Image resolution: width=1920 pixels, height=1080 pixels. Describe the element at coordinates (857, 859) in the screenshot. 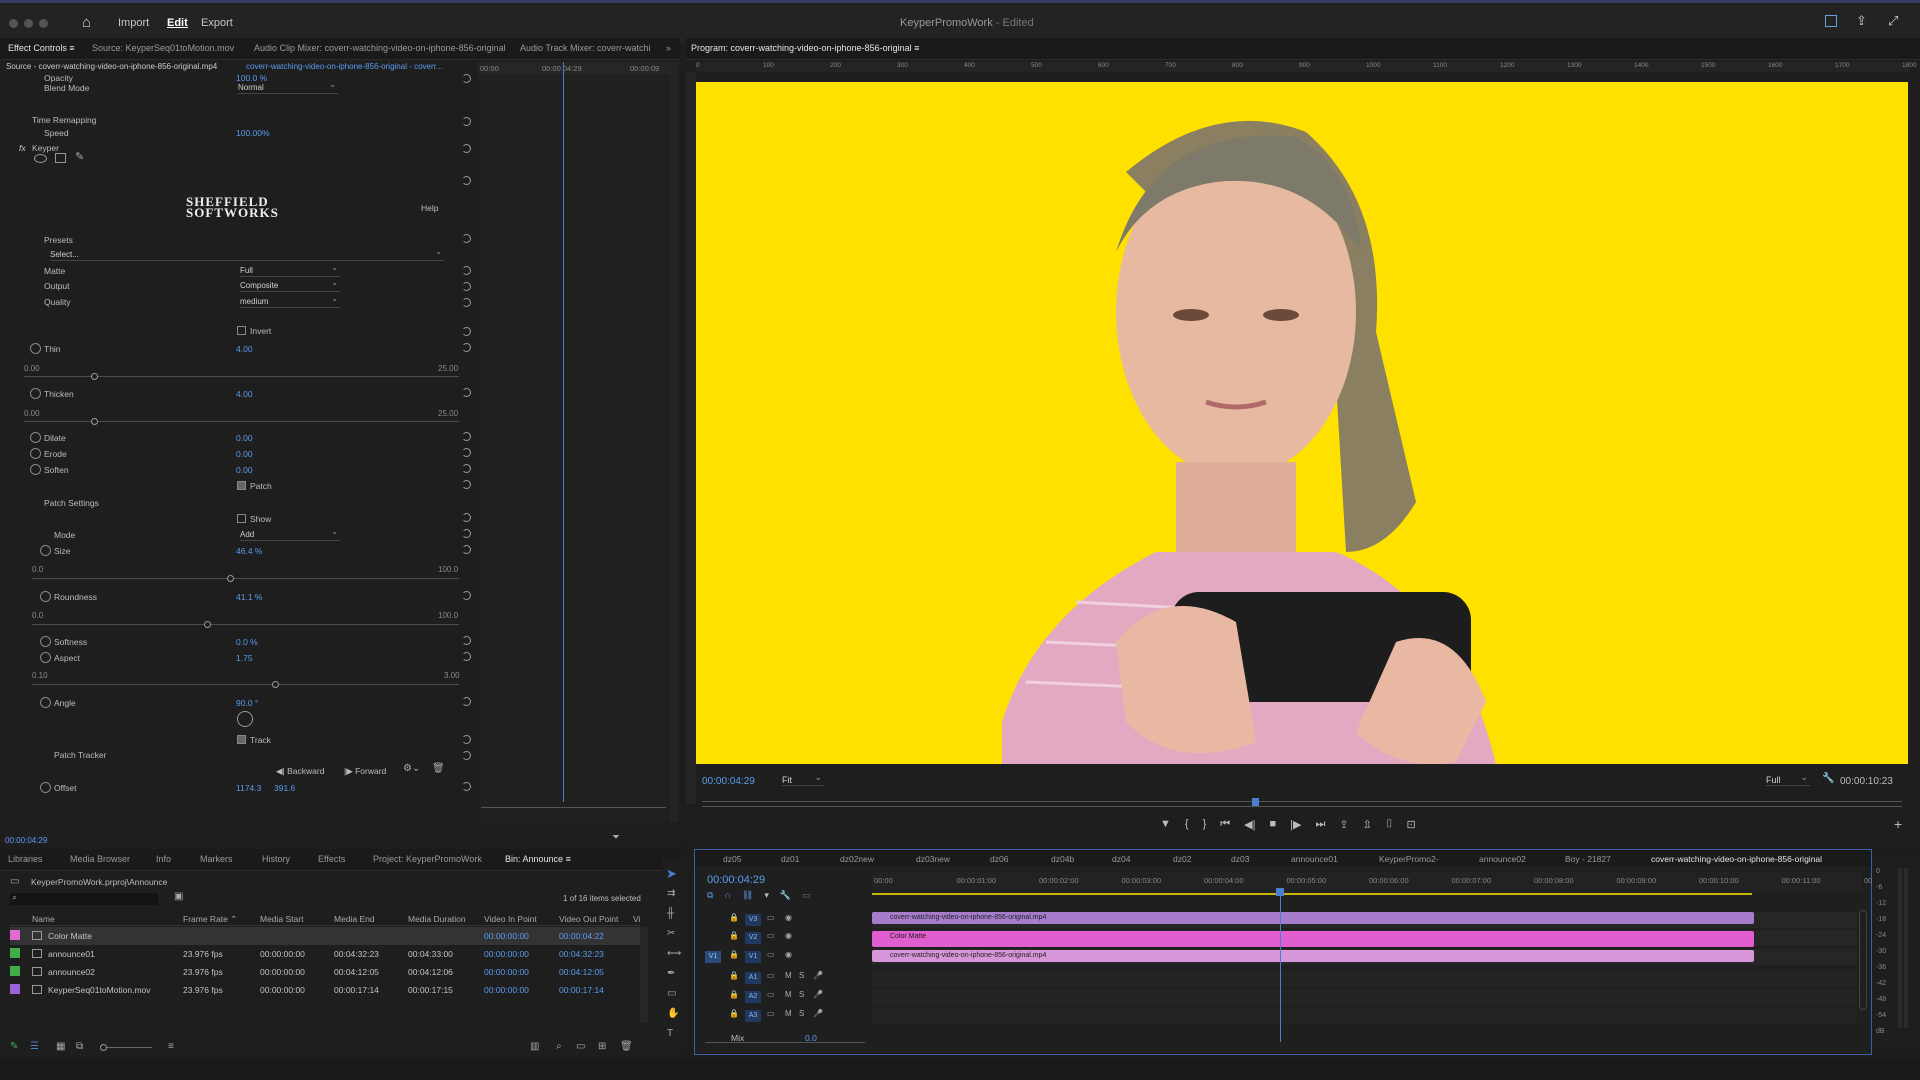

I see `sequence-tab: dz02new` at that location.